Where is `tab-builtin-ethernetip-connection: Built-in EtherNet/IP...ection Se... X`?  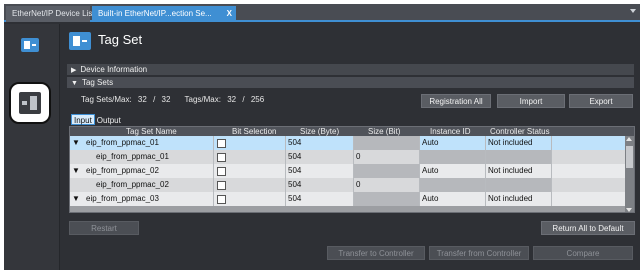 tab-builtin-ethernetip-connection: Built-in EtherNet/IP...ection Se... X is located at coordinates (164, 14).